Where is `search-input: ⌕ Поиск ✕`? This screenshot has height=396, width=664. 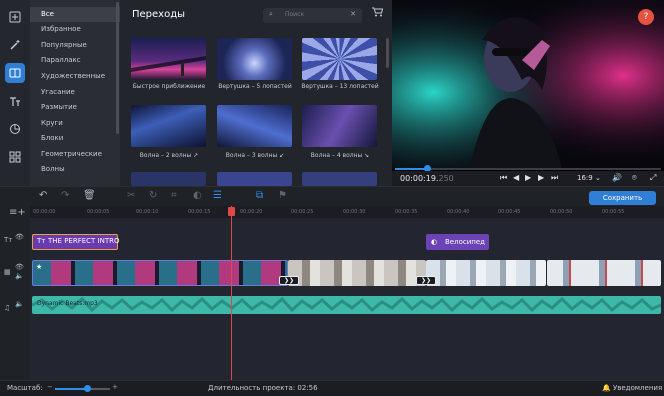 search-input: ⌕ Поиск ✕ is located at coordinates (312, 15).